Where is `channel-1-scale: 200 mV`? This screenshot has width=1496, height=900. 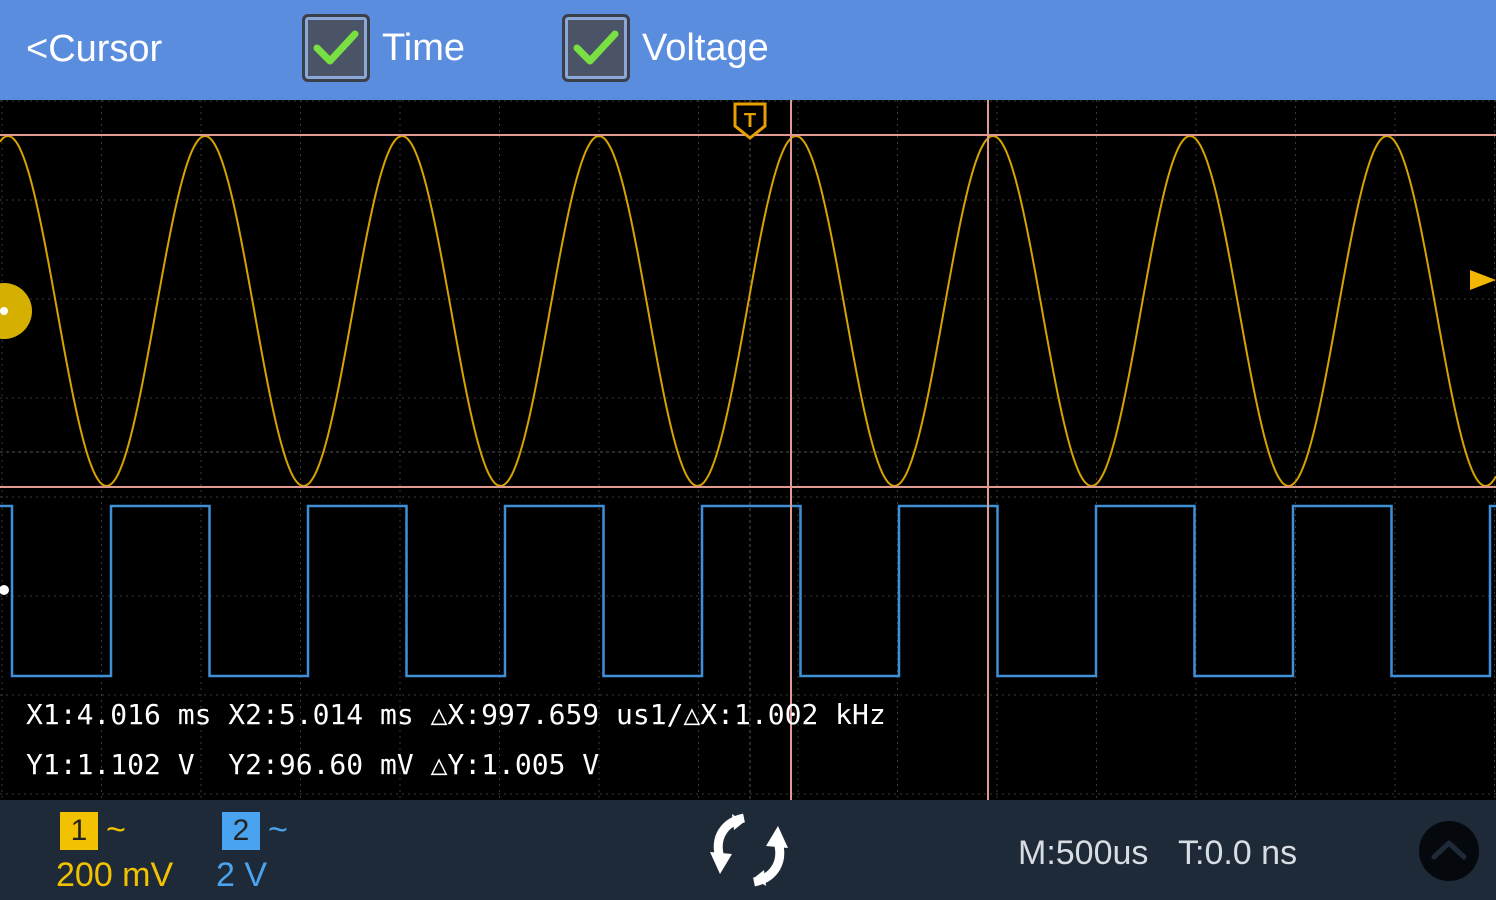
channel-1-scale: 200 mV is located at coordinates (115, 875).